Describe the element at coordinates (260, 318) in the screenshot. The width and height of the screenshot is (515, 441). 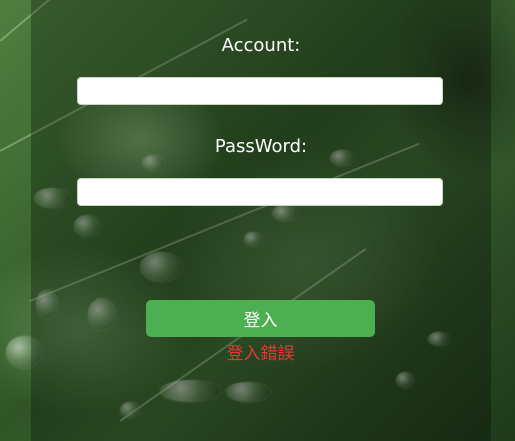
I see `login-button: 登入` at that location.